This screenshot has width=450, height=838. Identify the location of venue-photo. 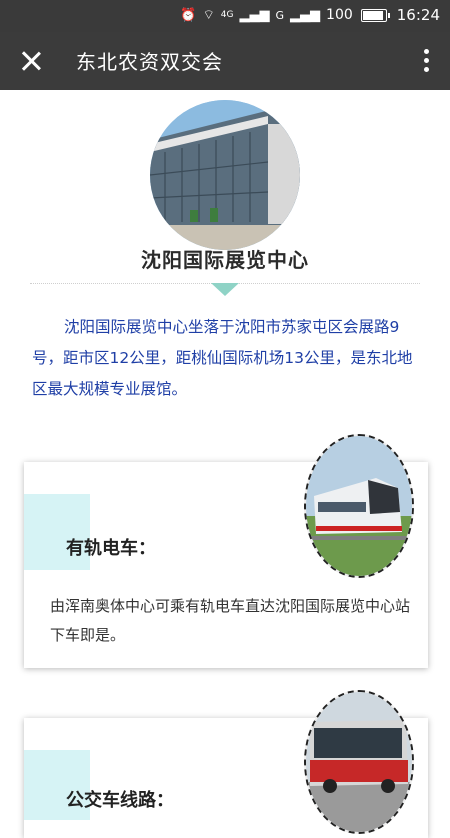
(225, 175).